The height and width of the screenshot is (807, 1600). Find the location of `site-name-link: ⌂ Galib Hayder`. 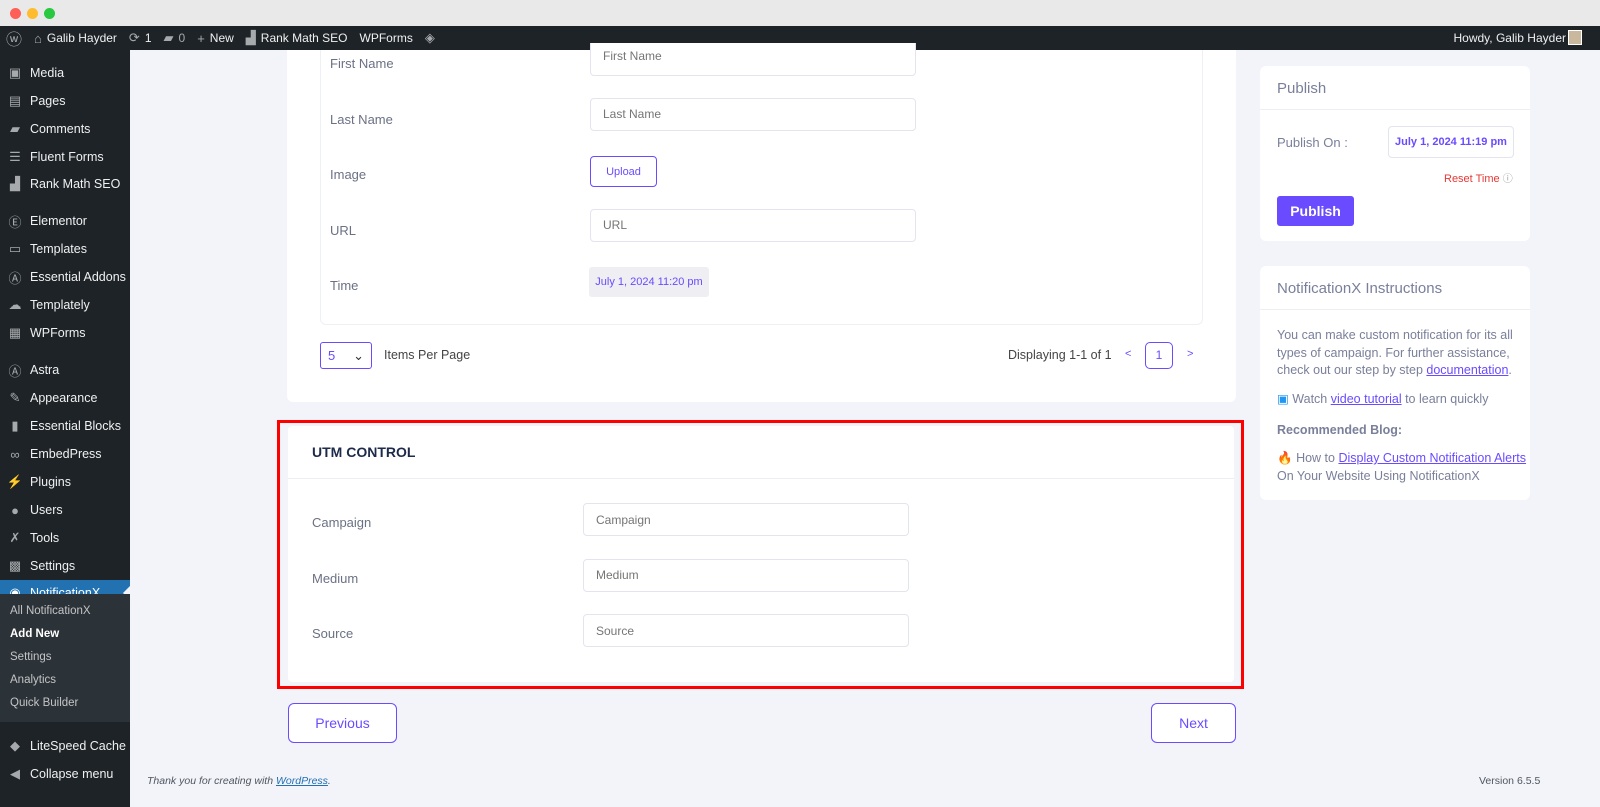

site-name-link: ⌂ Galib Hayder is located at coordinates (75, 38).